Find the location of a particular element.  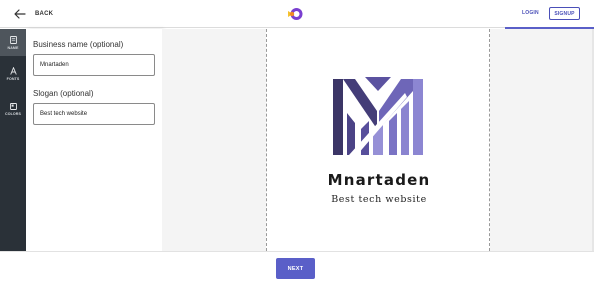

sidebar-item-fonts: FONTS is located at coordinates (13, 73).